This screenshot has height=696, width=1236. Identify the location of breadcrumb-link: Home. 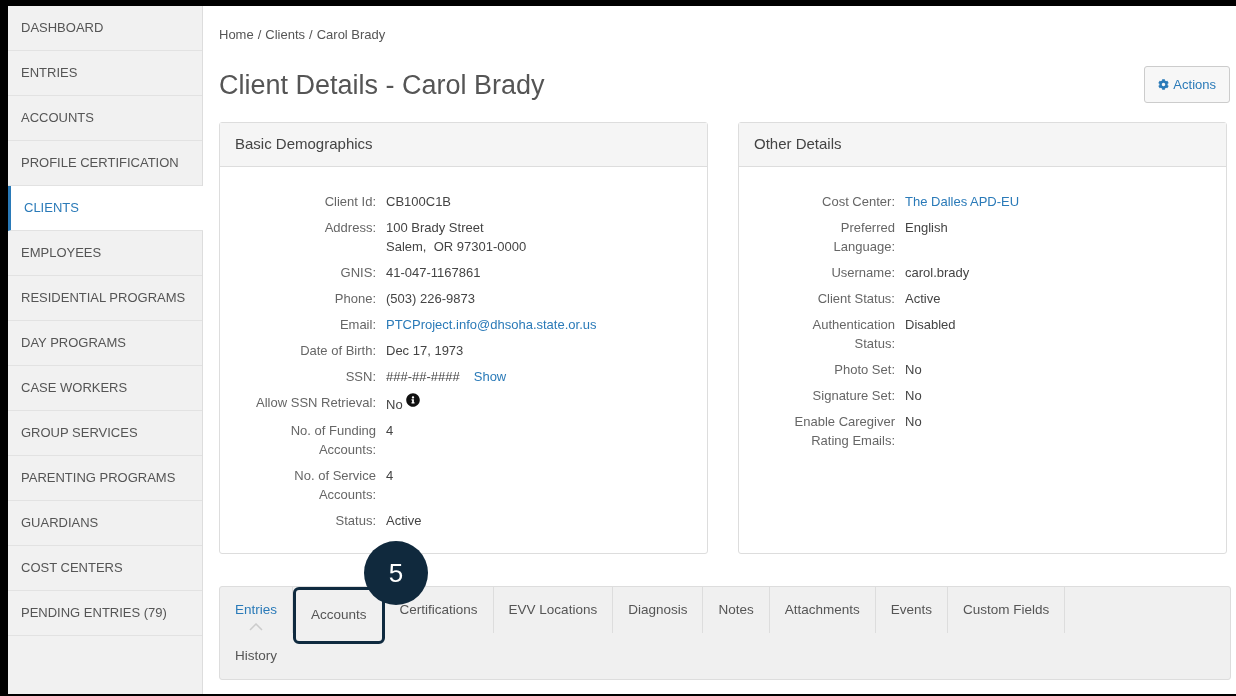
(236, 35).